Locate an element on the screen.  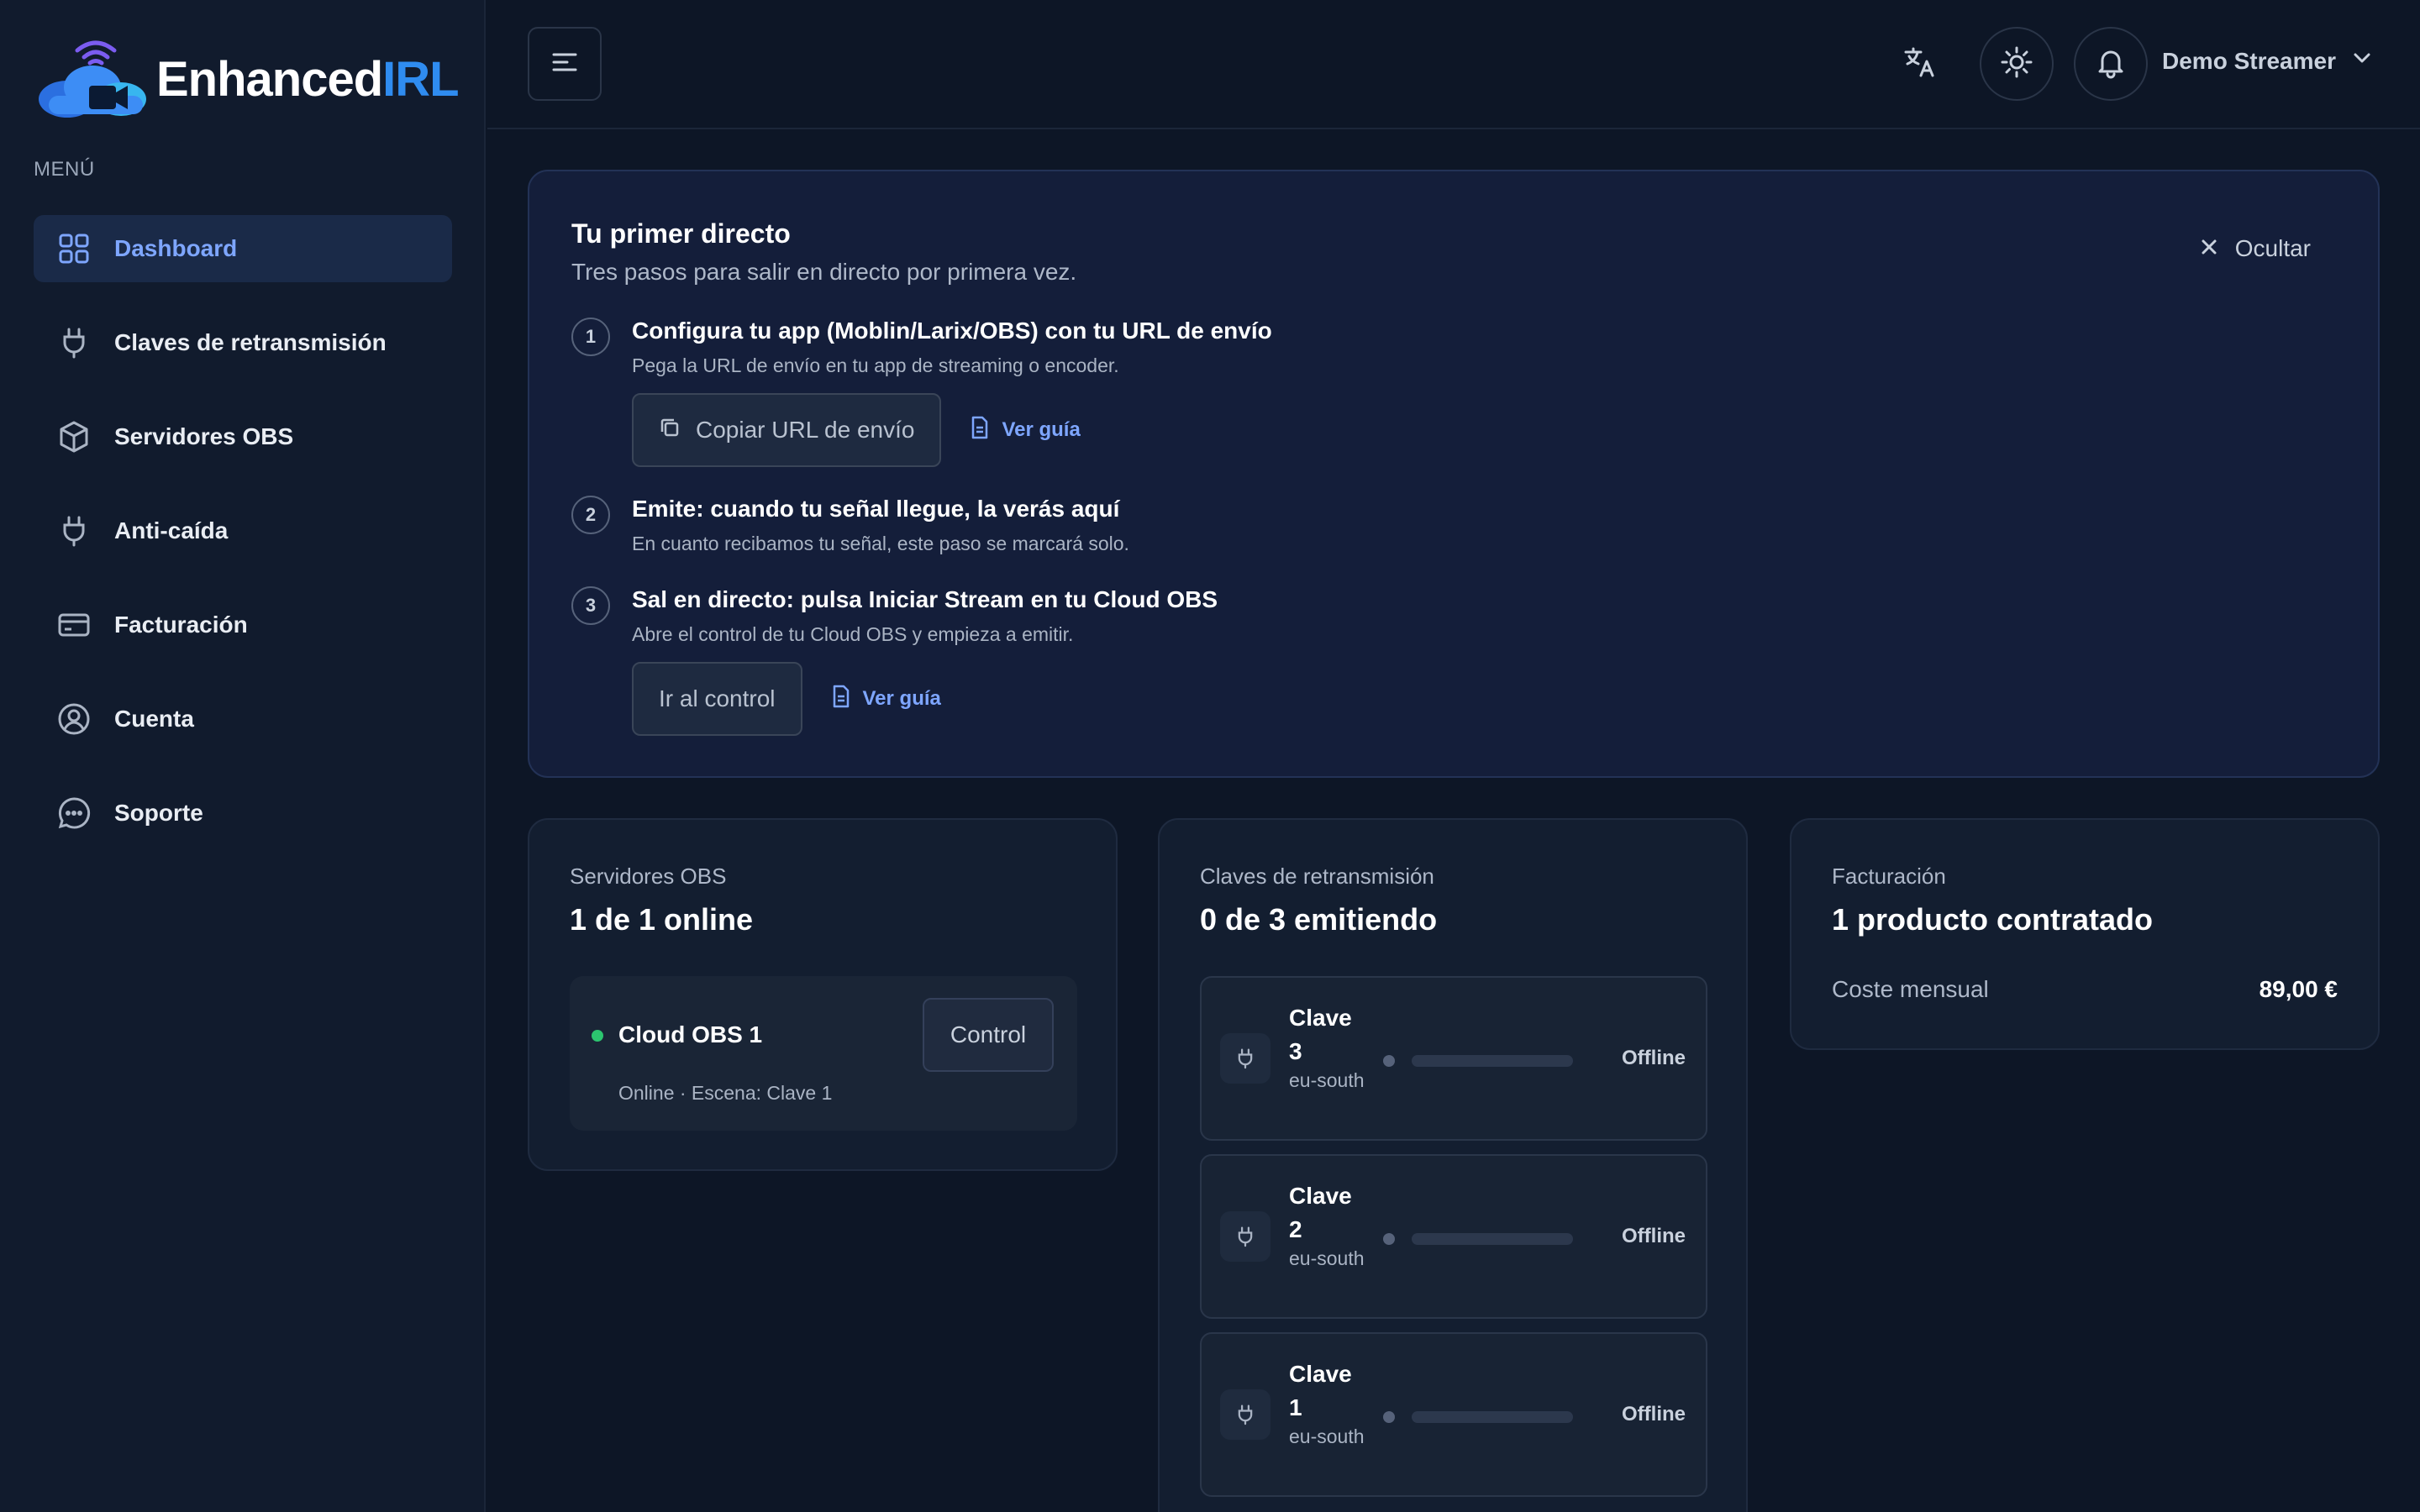
chat-icon is located at coordinates (74, 813).